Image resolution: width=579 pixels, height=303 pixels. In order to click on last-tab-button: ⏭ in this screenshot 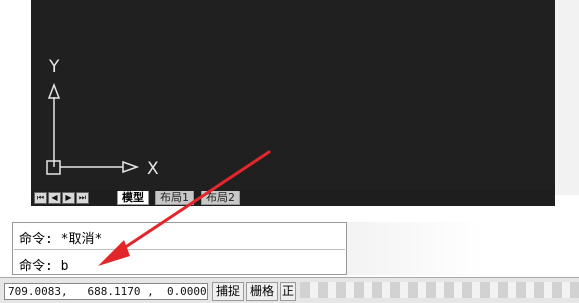, I will do `click(82, 198)`.